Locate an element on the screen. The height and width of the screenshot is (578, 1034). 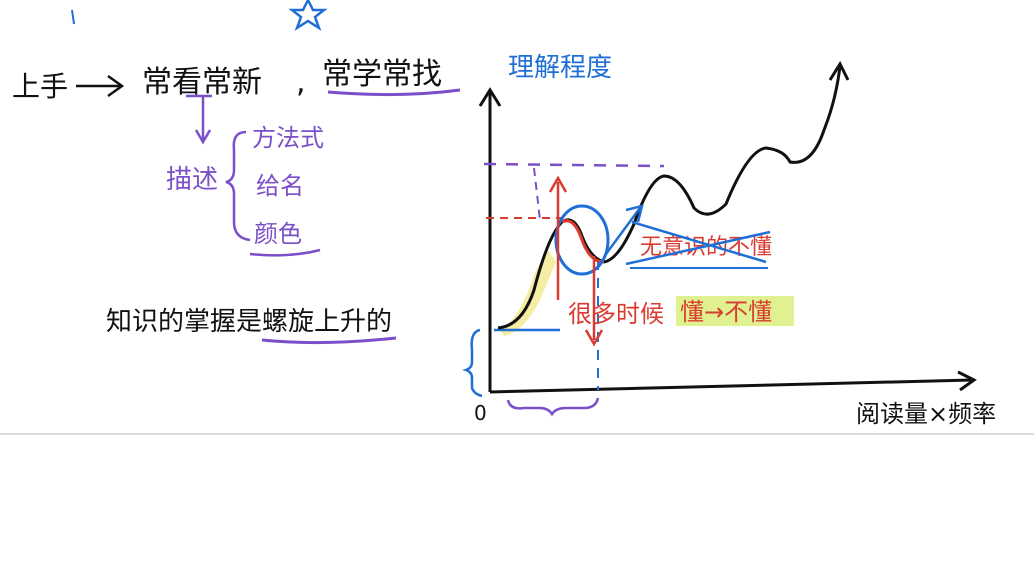
y-axis is located at coordinates (490, 239).